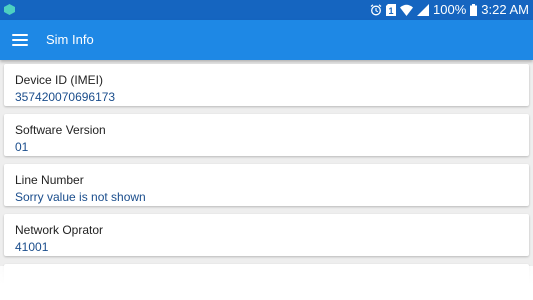 The image size is (533, 300). Describe the element at coordinates (70, 39) in the screenshot. I see `page-title: Sim Info` at that location.